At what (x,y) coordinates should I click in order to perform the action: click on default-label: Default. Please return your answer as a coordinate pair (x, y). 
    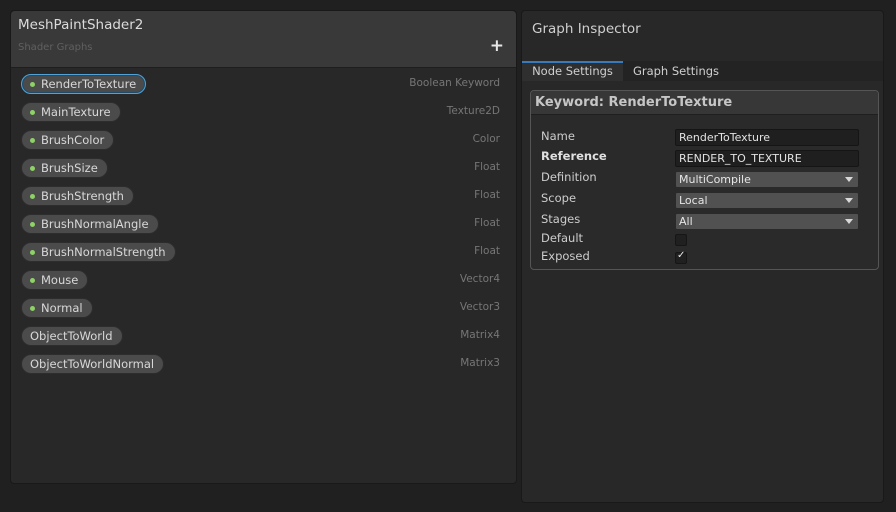
    Looking at the image, I should click on (562, 238).